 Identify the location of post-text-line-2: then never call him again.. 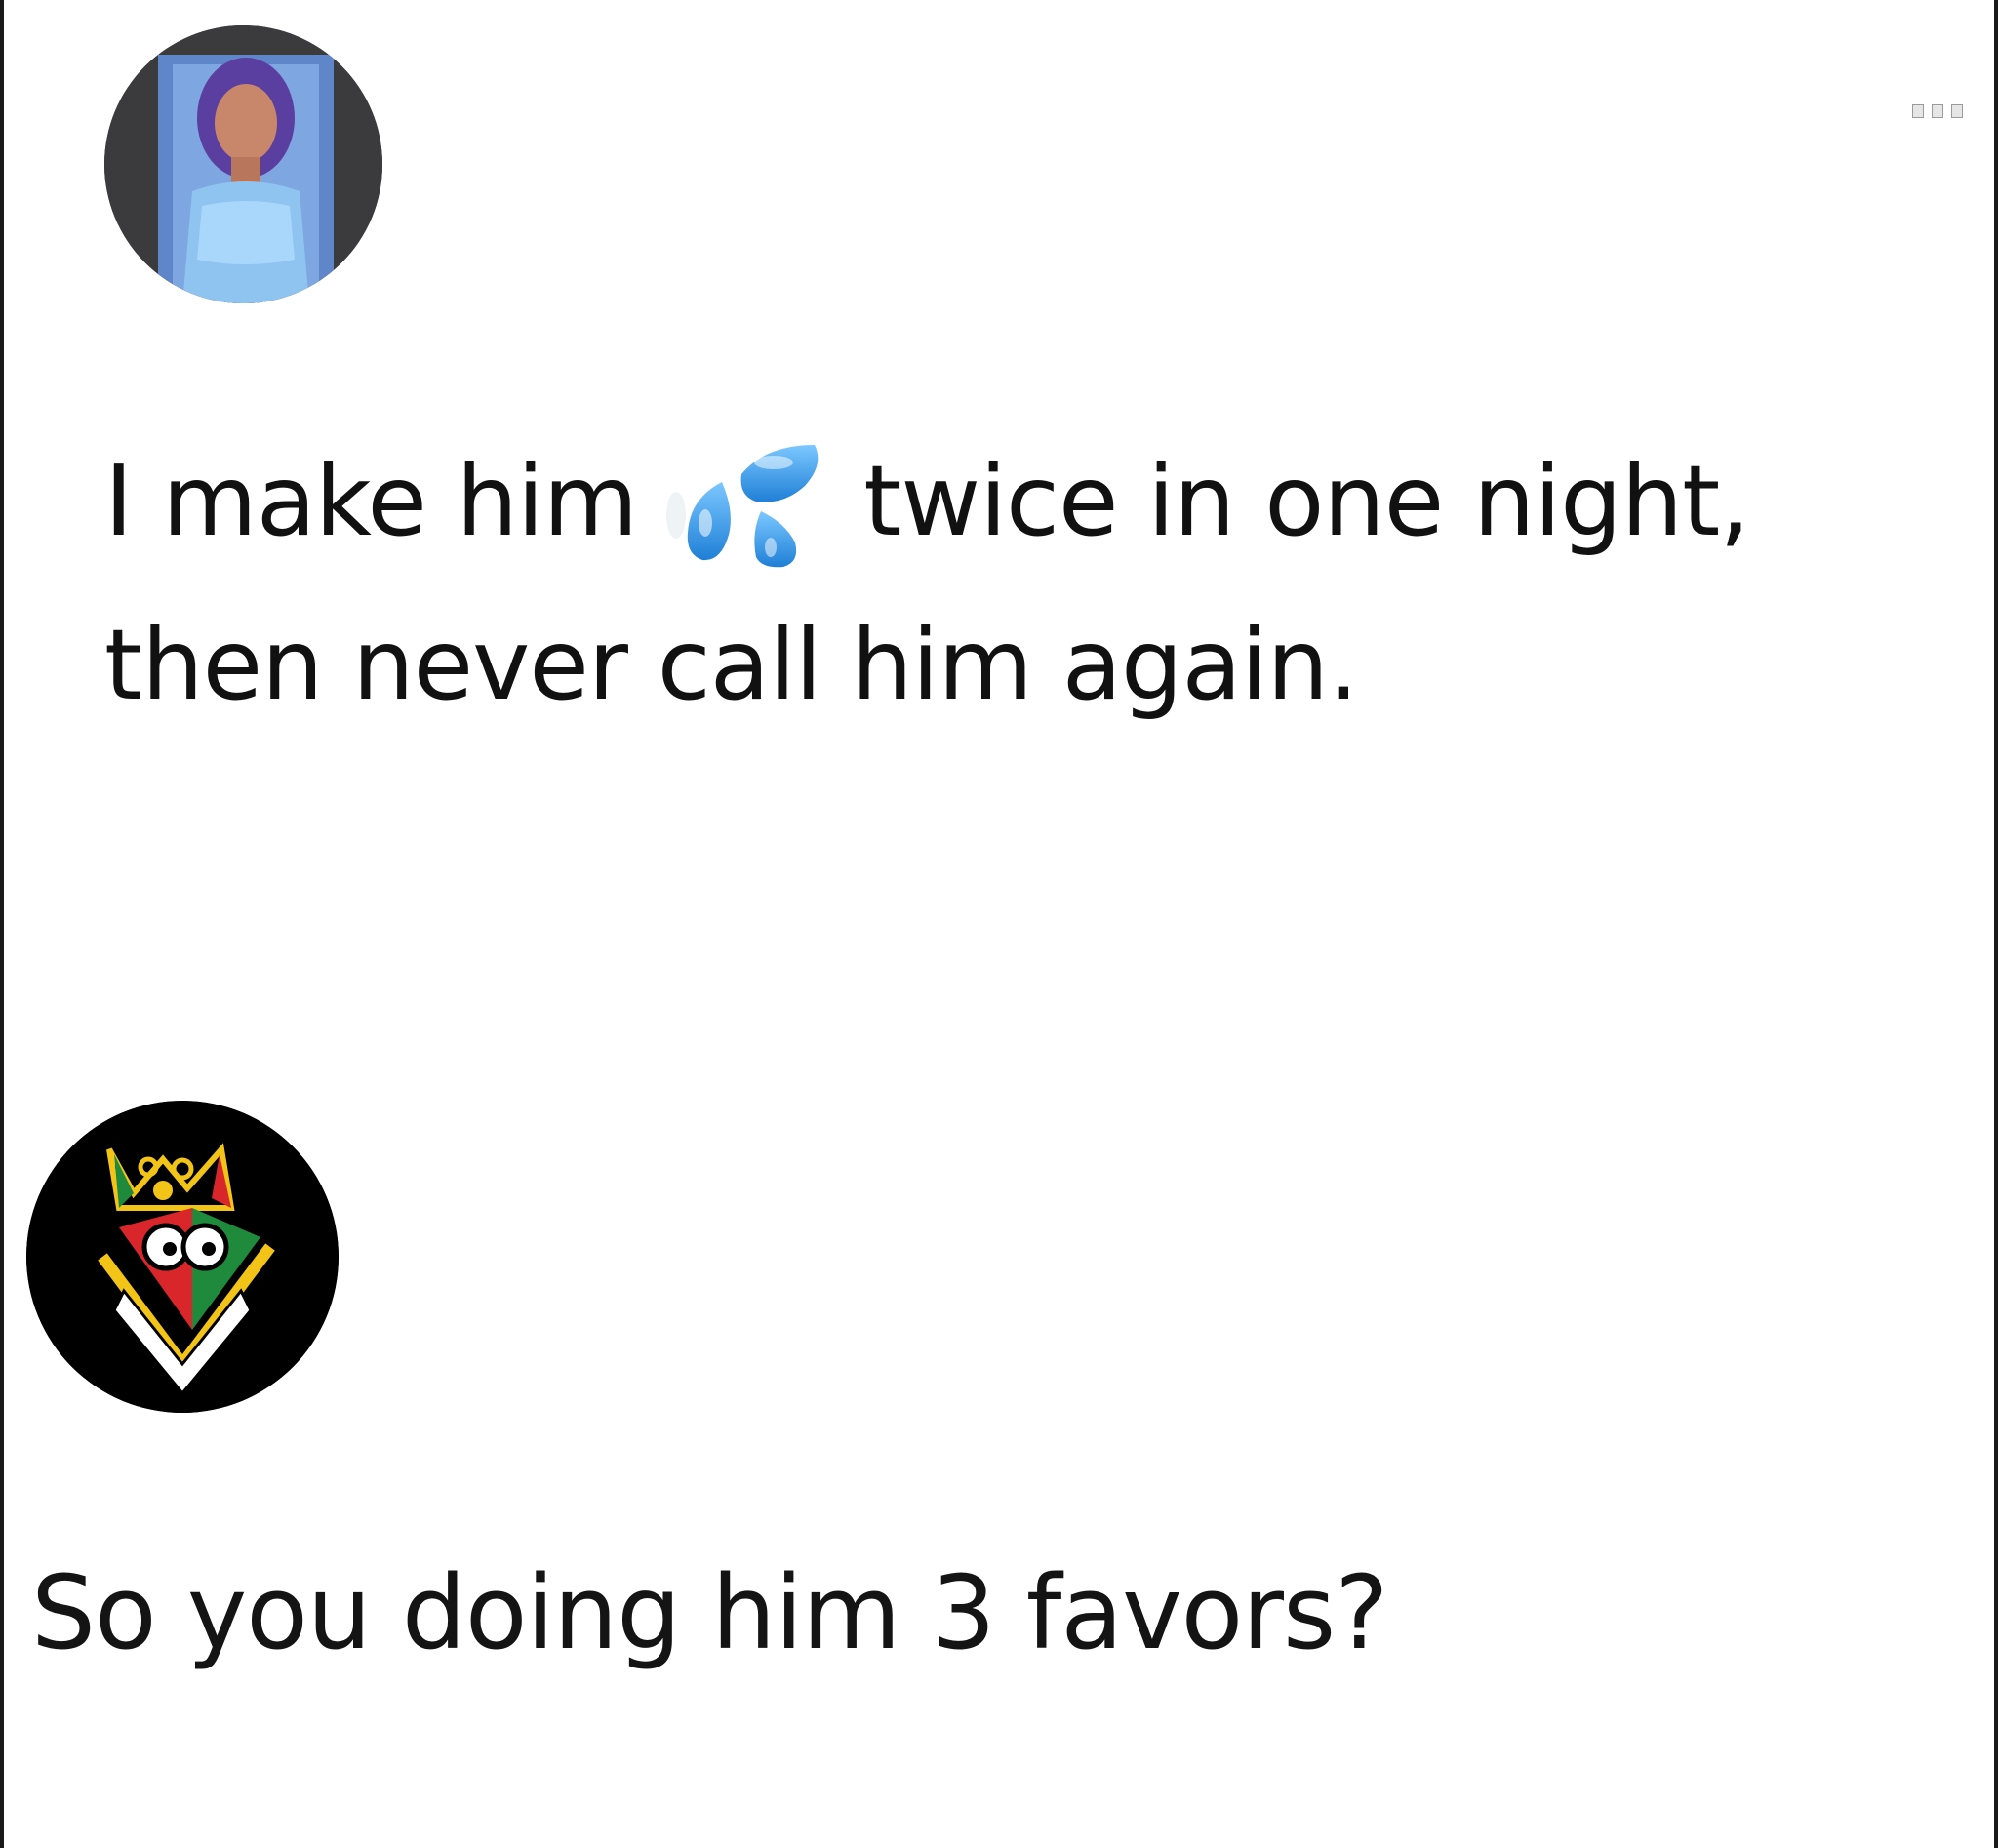
(731, 665).